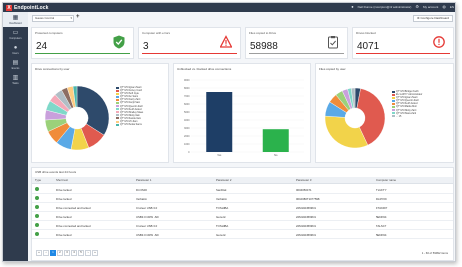 The image size is (462, 267). I want to click on configure-dashboard-label: Configure Dashboard, so click(435, 18).